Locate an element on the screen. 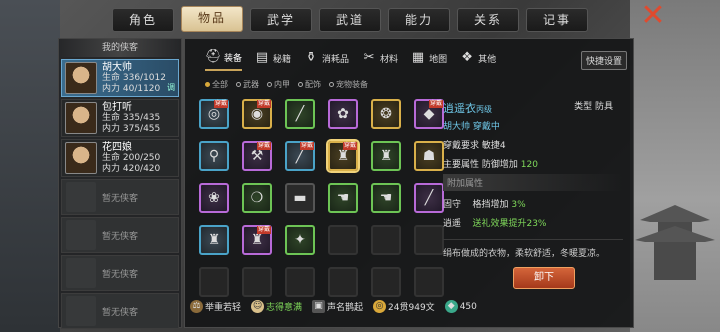 The width and height of the screenshot is (720, 332). unequip-button: 卸下 is located at coordinates (544, 278).